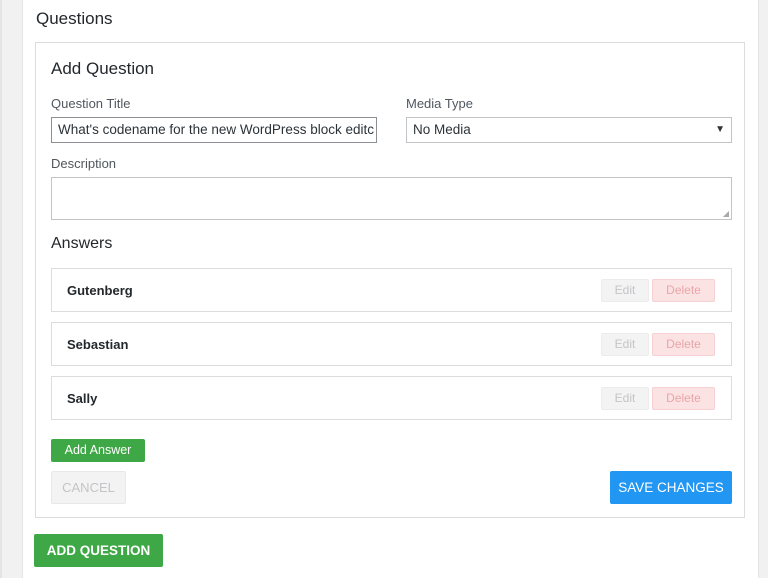  What do you see at coordinates (391, 398) in the screenshot?
I see `answer-row: Sally Edit Delete` at bounding box center [391, 398].